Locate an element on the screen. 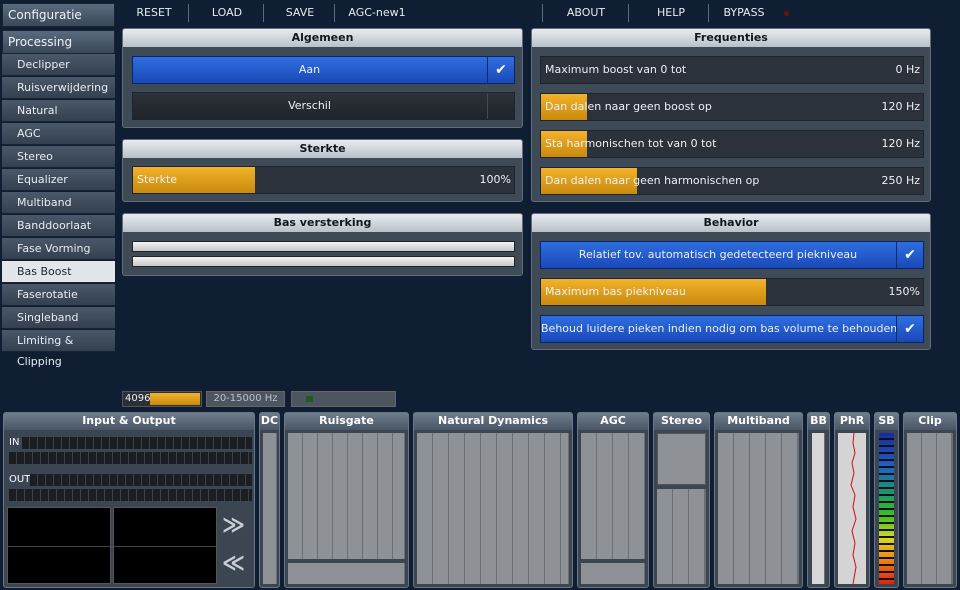  meter-dc: DC is located at coordinates (269, 500).